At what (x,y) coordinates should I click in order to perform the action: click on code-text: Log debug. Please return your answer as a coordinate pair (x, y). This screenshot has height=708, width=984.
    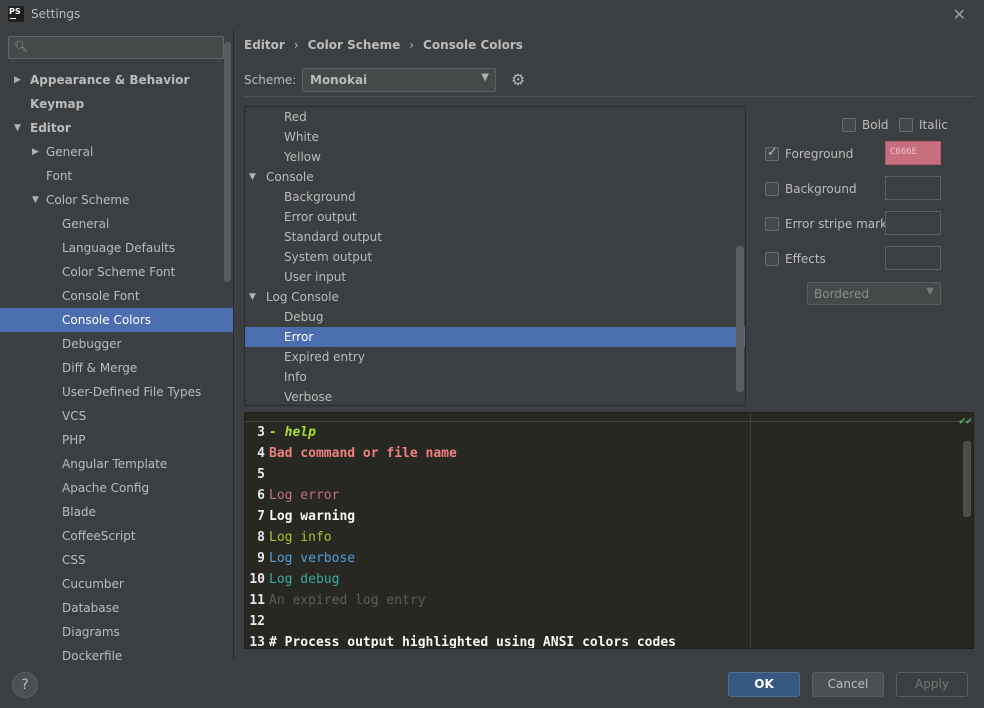
    Looking at the image, I should click on (304, 579).